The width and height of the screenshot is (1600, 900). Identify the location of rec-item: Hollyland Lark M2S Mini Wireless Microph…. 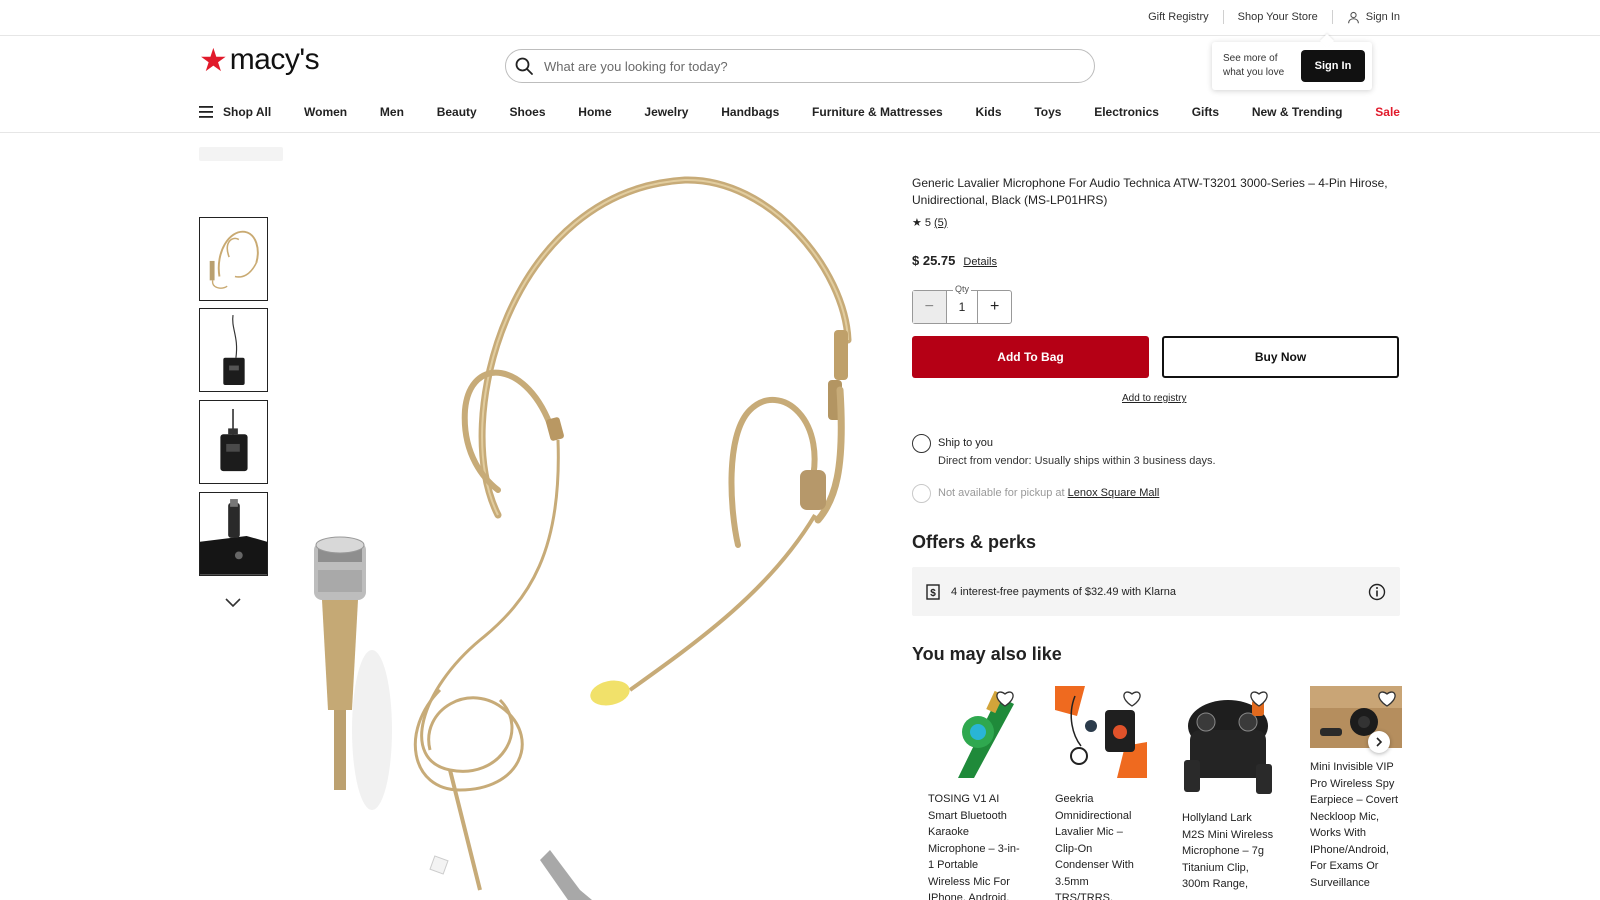
(1228, 789).